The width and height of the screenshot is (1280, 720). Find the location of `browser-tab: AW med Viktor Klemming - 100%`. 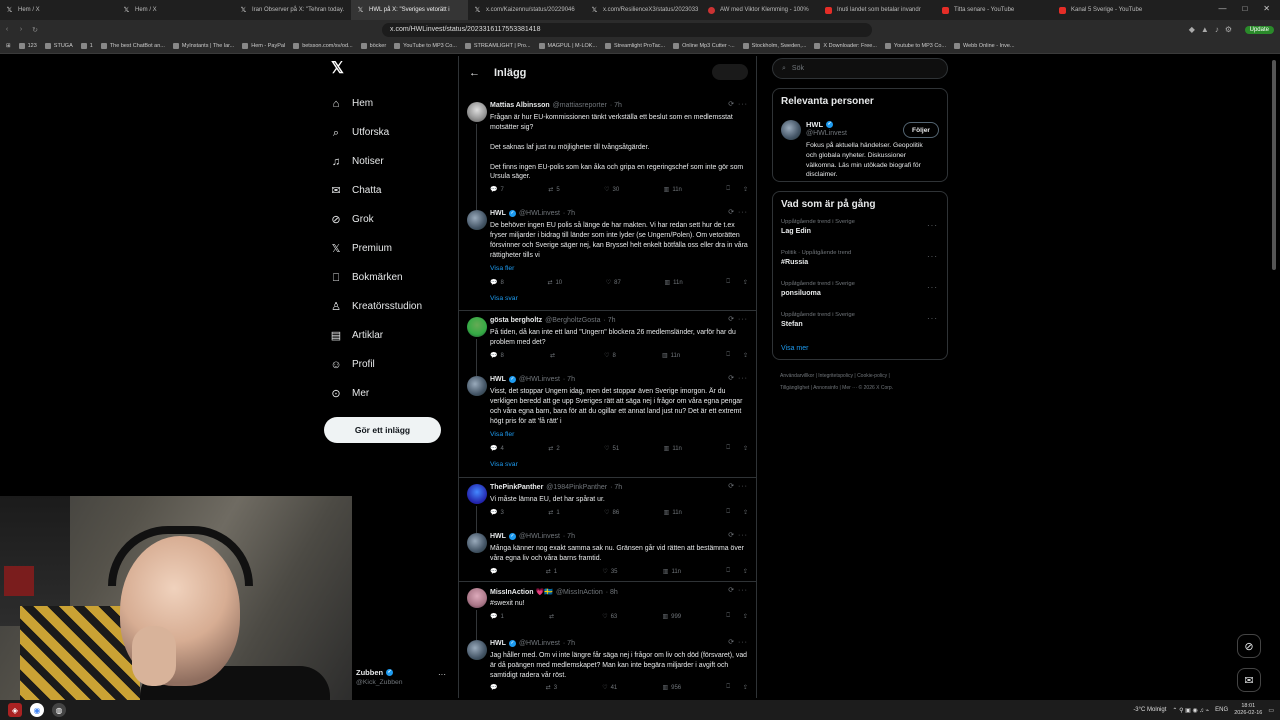

browser-tab: AW med Viktor Klemming - 100% is located at coordinates (760, 10).